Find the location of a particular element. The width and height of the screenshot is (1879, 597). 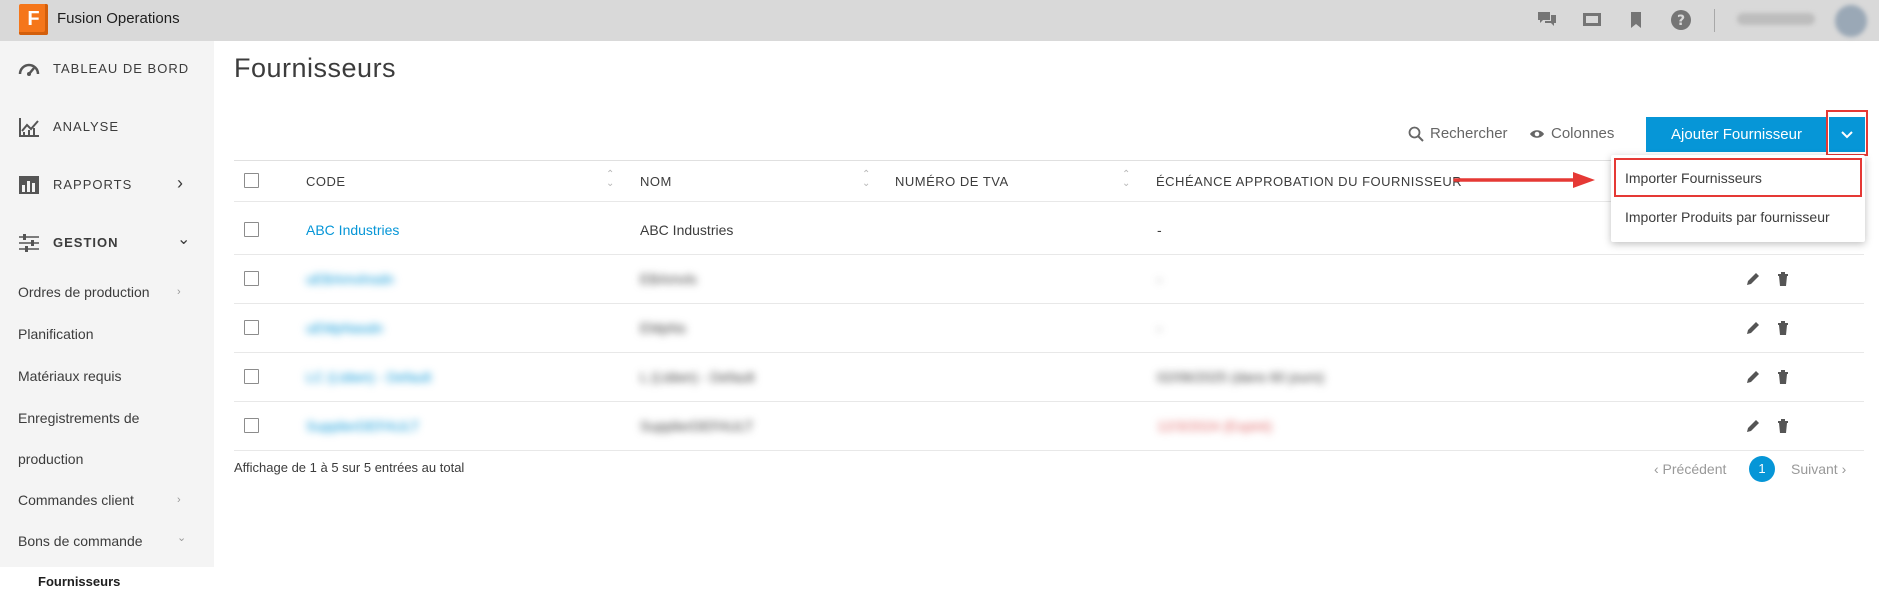

sidebar-item-enregistrements-production-line2: production is located at coordinates (50, 459).